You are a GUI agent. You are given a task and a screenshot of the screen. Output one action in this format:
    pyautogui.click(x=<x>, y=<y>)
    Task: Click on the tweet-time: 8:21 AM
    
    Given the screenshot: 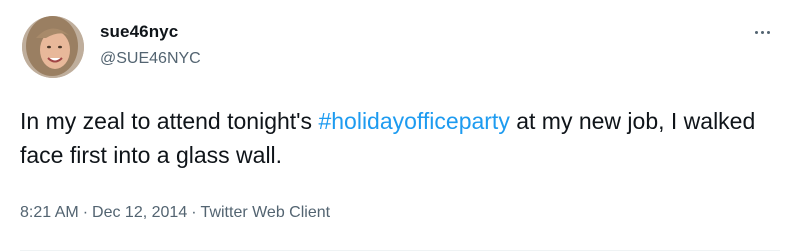 What is the action you would take?
    pyautogui.click(x=49, y=212)
    